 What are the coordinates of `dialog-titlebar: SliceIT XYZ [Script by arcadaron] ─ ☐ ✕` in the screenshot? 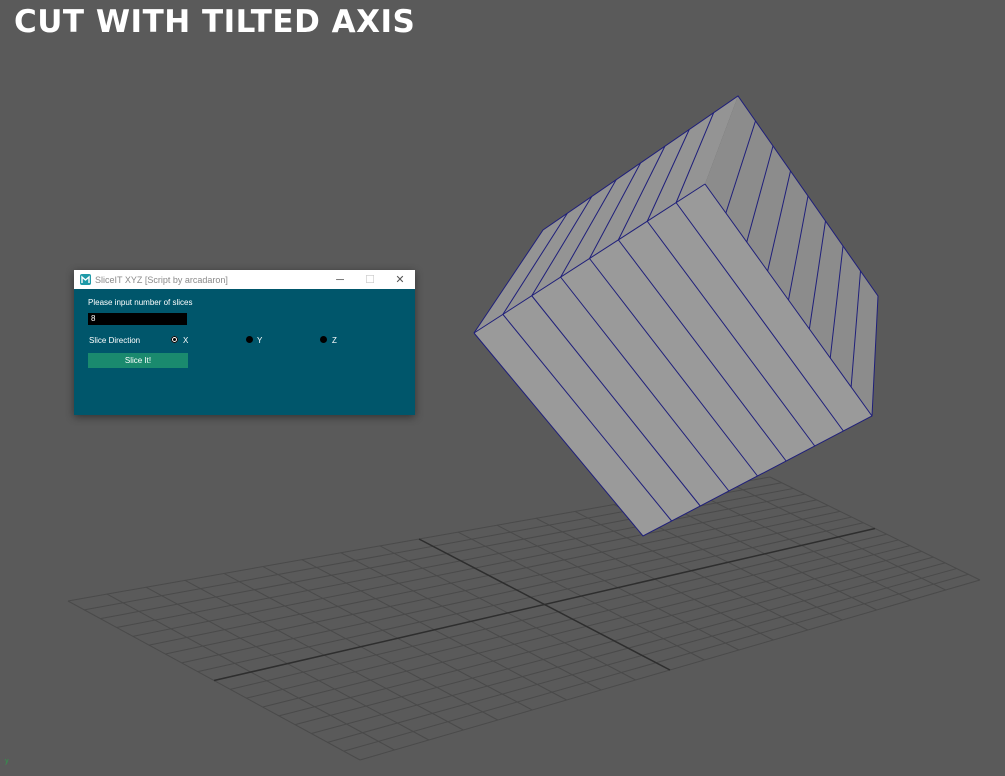 It's located at (244, 279).